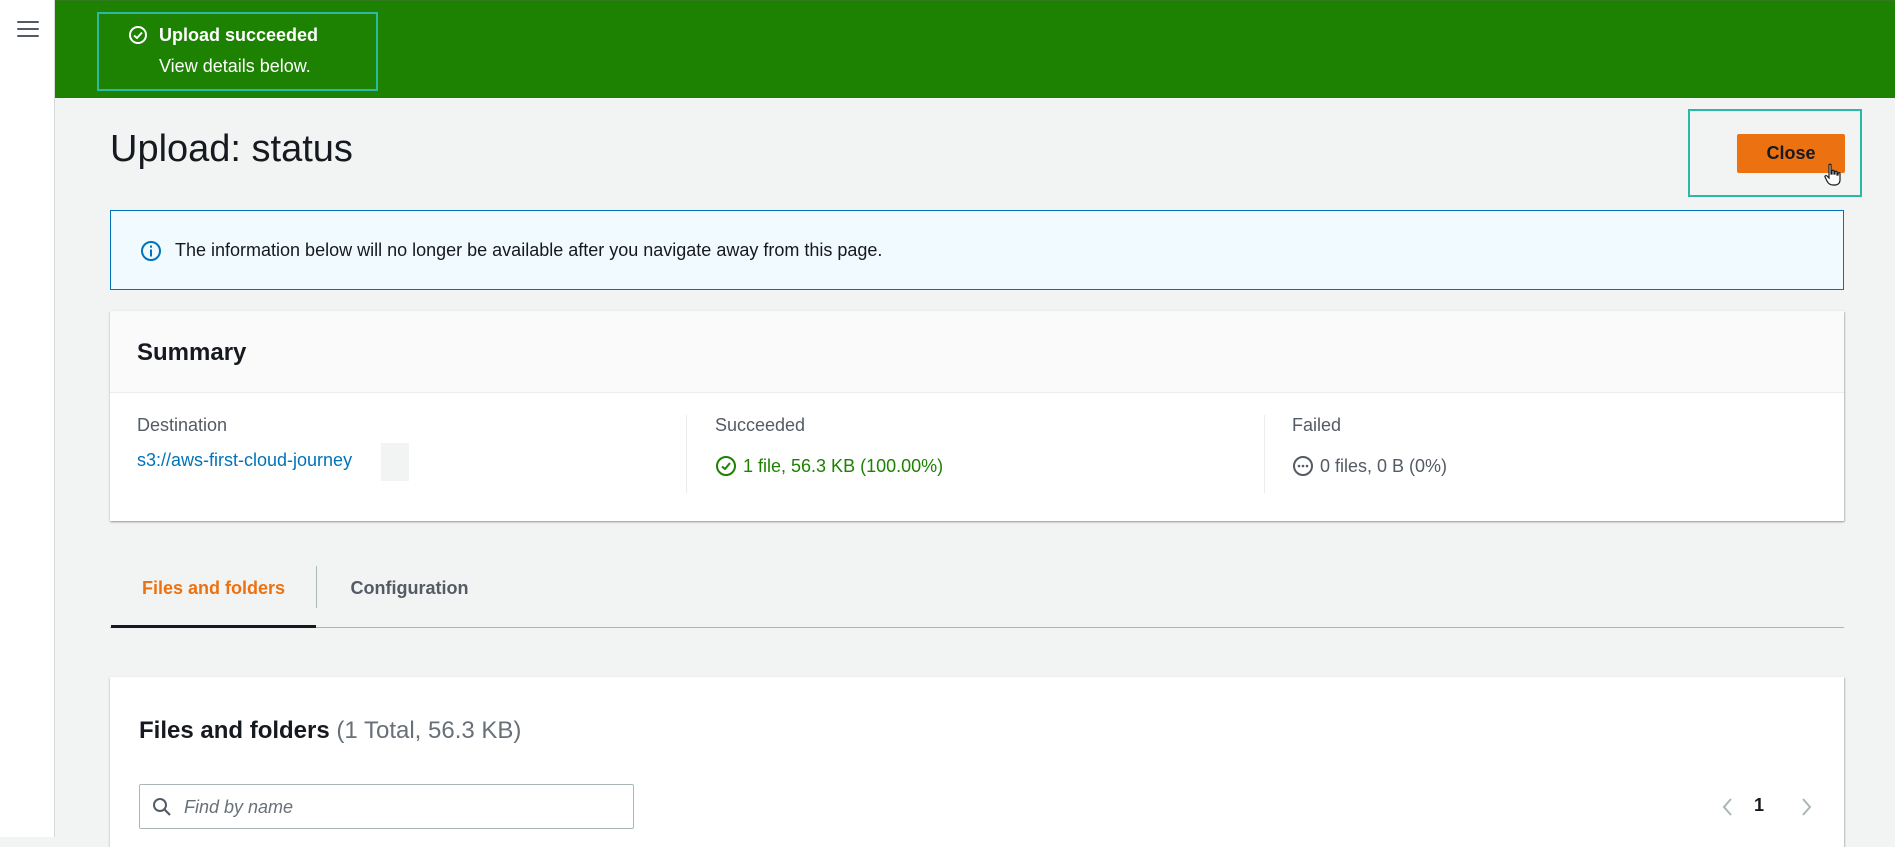 Image resolution: width=1895 pixels, height=847 pixels. Describe the element at coordinates (409, 594) in the screenshot. I see `tab-configuration: Configuration` at that location.